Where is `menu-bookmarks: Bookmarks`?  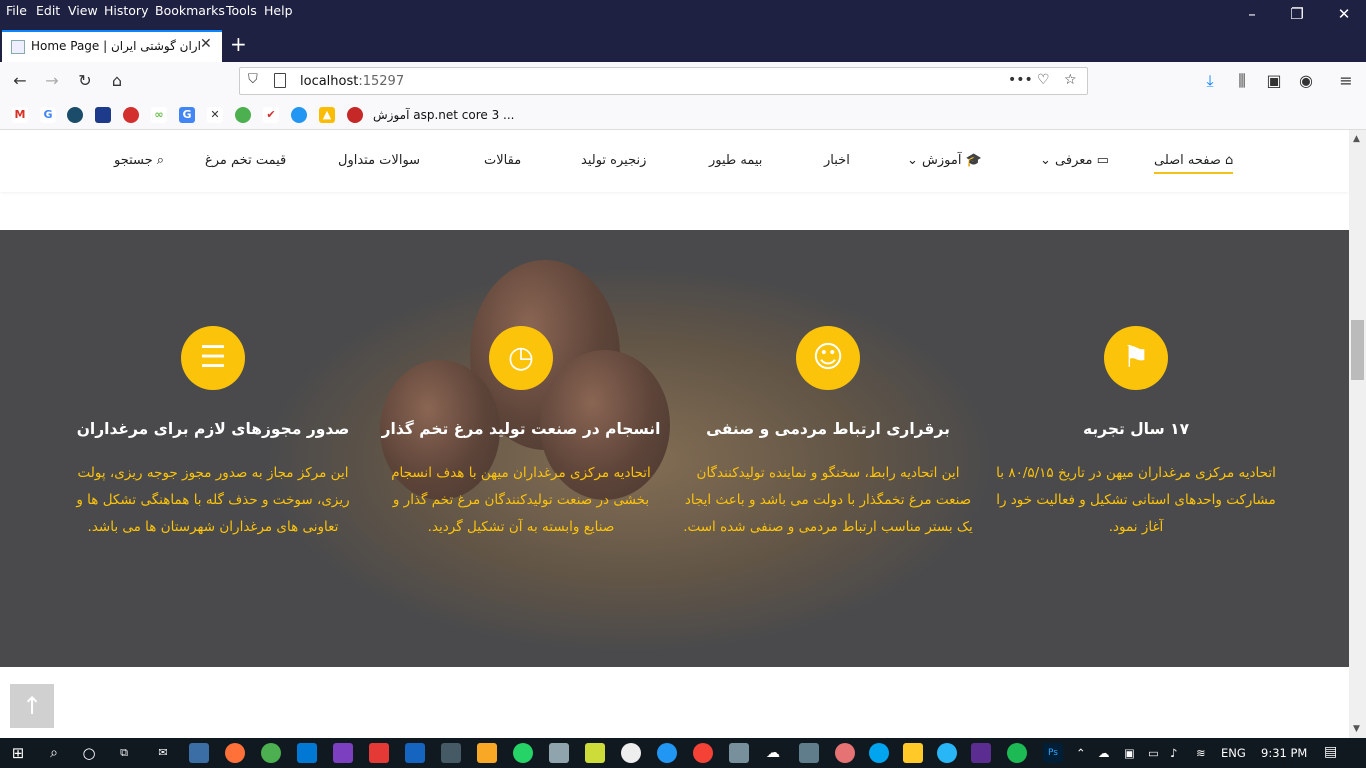 menu-bookmarks: Bookmarks is located at coordinates (190, 10).